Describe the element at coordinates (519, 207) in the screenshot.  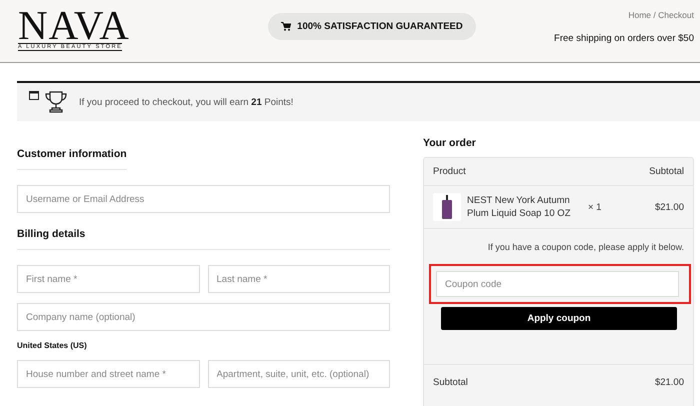
I see `product-name: NEST New York Autumn Plum Liquid Soap 10 OZ` at that location.